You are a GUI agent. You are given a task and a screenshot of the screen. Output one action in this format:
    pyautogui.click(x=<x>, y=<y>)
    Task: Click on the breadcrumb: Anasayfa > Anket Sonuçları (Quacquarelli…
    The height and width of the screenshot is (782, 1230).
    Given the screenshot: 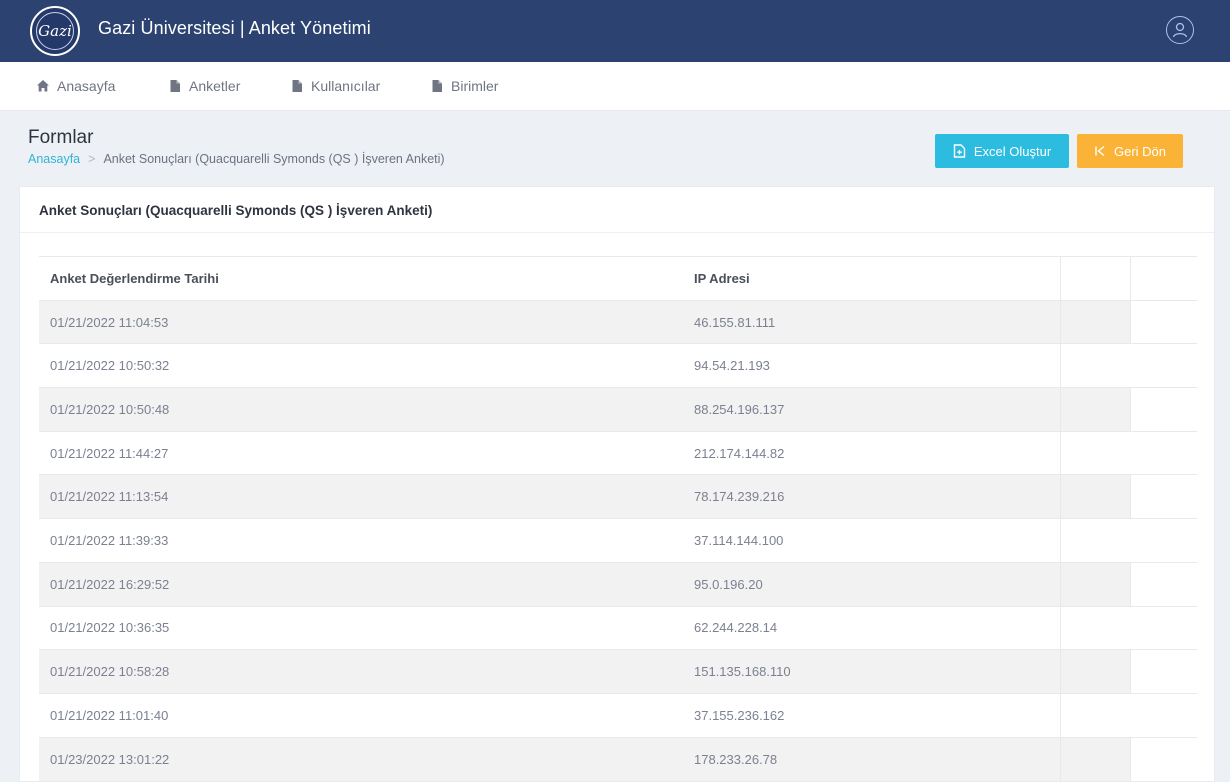 What is the action you would take?
    pyautogui.click(x=236, y=159)
    